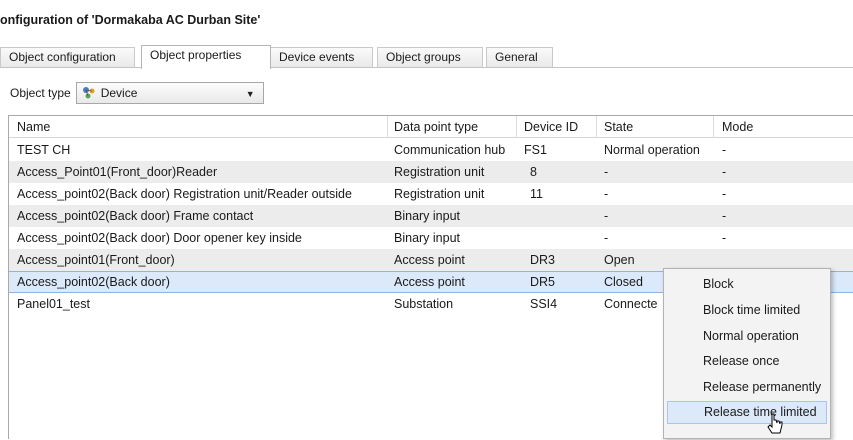  What do you see at coordinates (783, 127) in the screenshot?
I see `column-header-mode: Mode` at bounding box center [783, 127].